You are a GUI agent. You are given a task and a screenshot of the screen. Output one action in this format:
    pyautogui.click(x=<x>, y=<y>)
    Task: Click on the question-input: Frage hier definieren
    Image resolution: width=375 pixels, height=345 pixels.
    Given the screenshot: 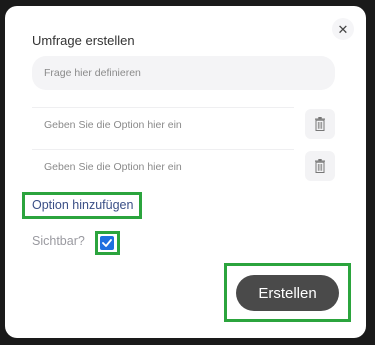 What is the action you would take?
    pyautogui.click(x=183, y=73)
    